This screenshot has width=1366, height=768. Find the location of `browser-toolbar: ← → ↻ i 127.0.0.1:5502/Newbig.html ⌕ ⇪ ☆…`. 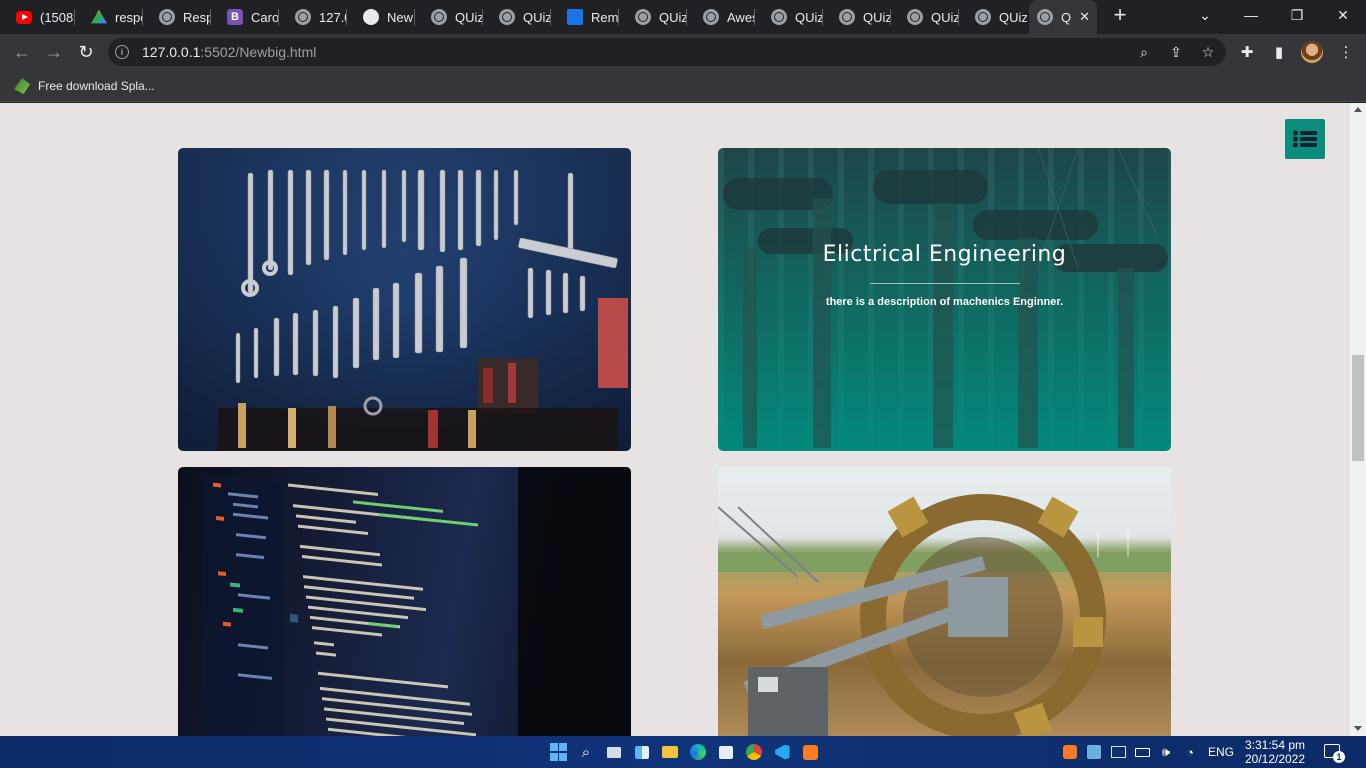

browser-toolbar: ← → ↻ i 127.0.0.1:5502/Newbig.html ⌕ ⇪ ☆… is located at coordinates (683, 52).